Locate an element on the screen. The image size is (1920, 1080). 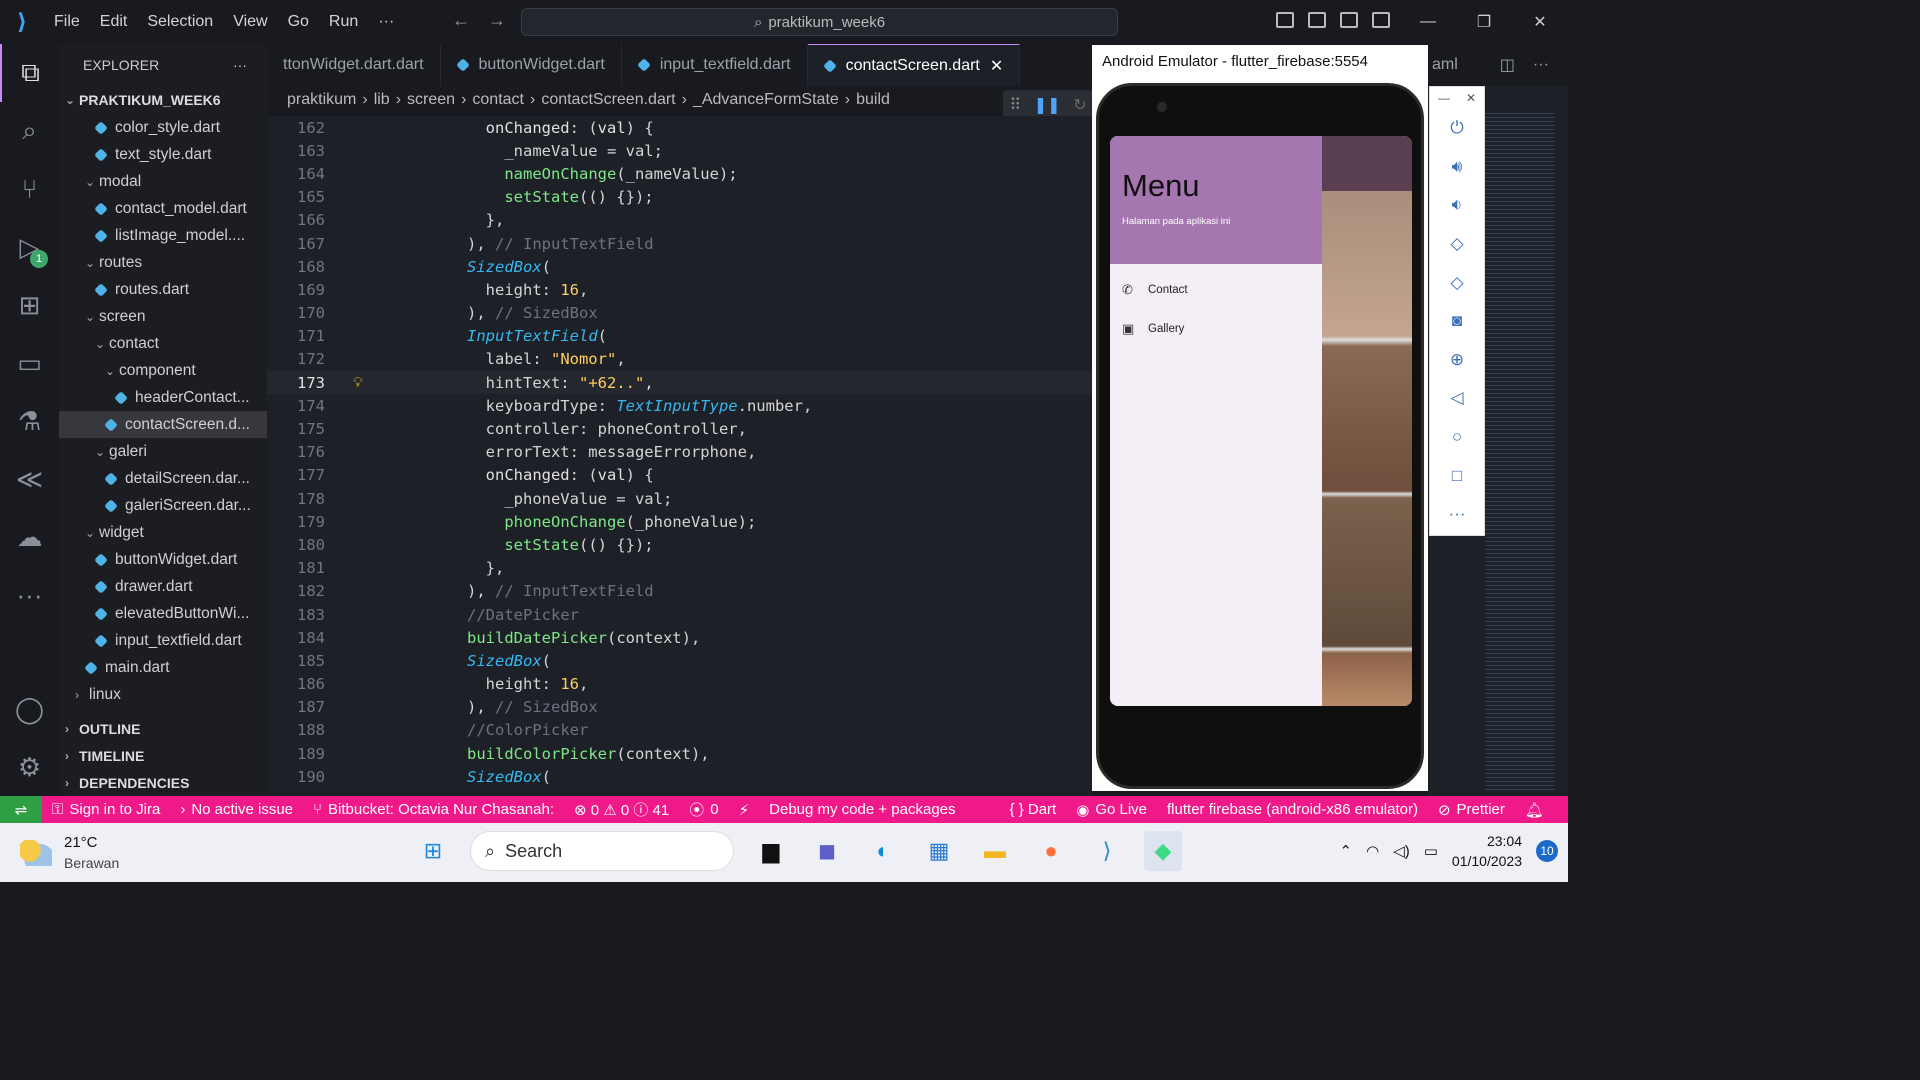
tree-item: color_style.dart is located at coordinates (163, 127).